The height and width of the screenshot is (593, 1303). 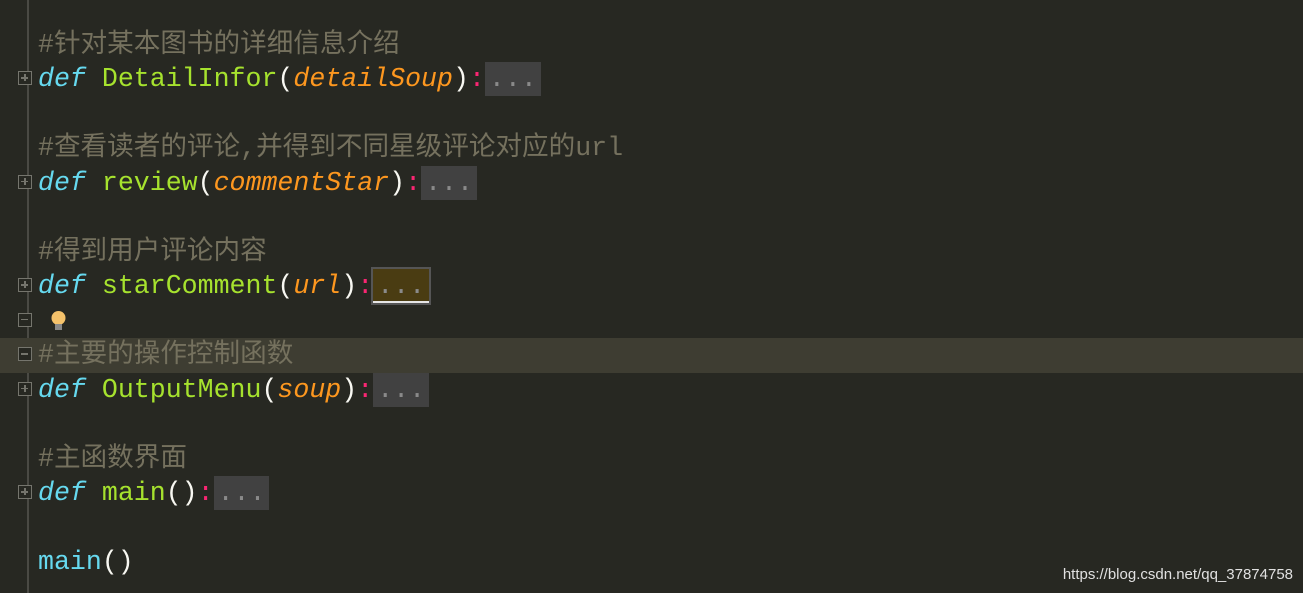 What do you see at coordinates (25, 354) in the screenshot?
I see `minus-square-icon` at bounding box center [25, 354].